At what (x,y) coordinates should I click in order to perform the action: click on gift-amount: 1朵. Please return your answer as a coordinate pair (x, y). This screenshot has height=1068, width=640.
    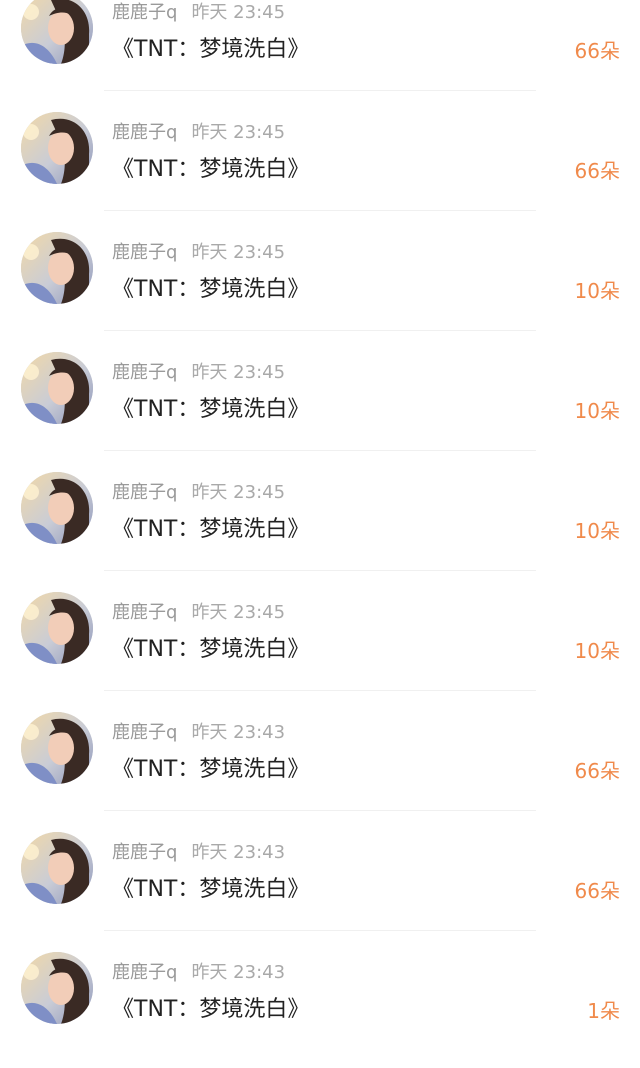
    Looking at the image, I should click on (603, 1011).